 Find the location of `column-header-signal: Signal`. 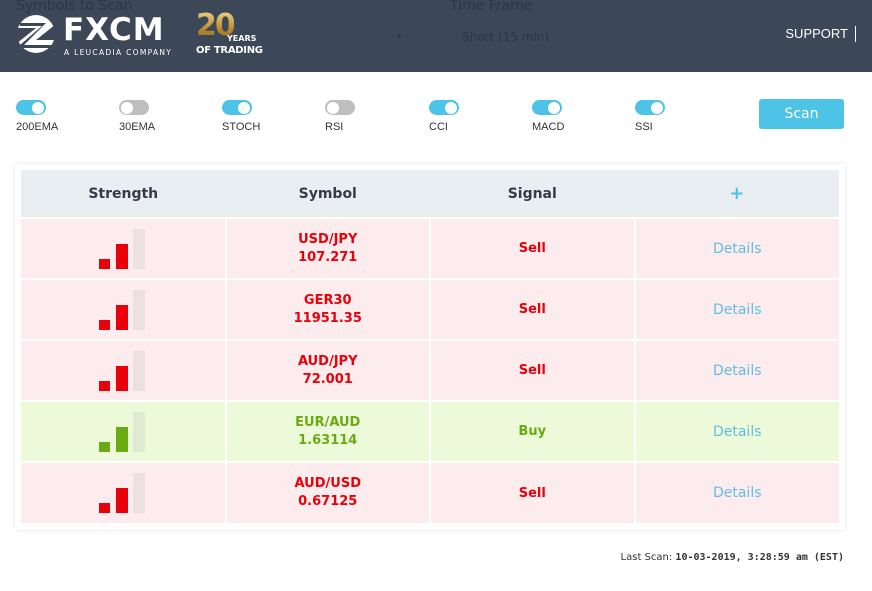

column-header-signal: Signal is located at coordinates (532, 194).